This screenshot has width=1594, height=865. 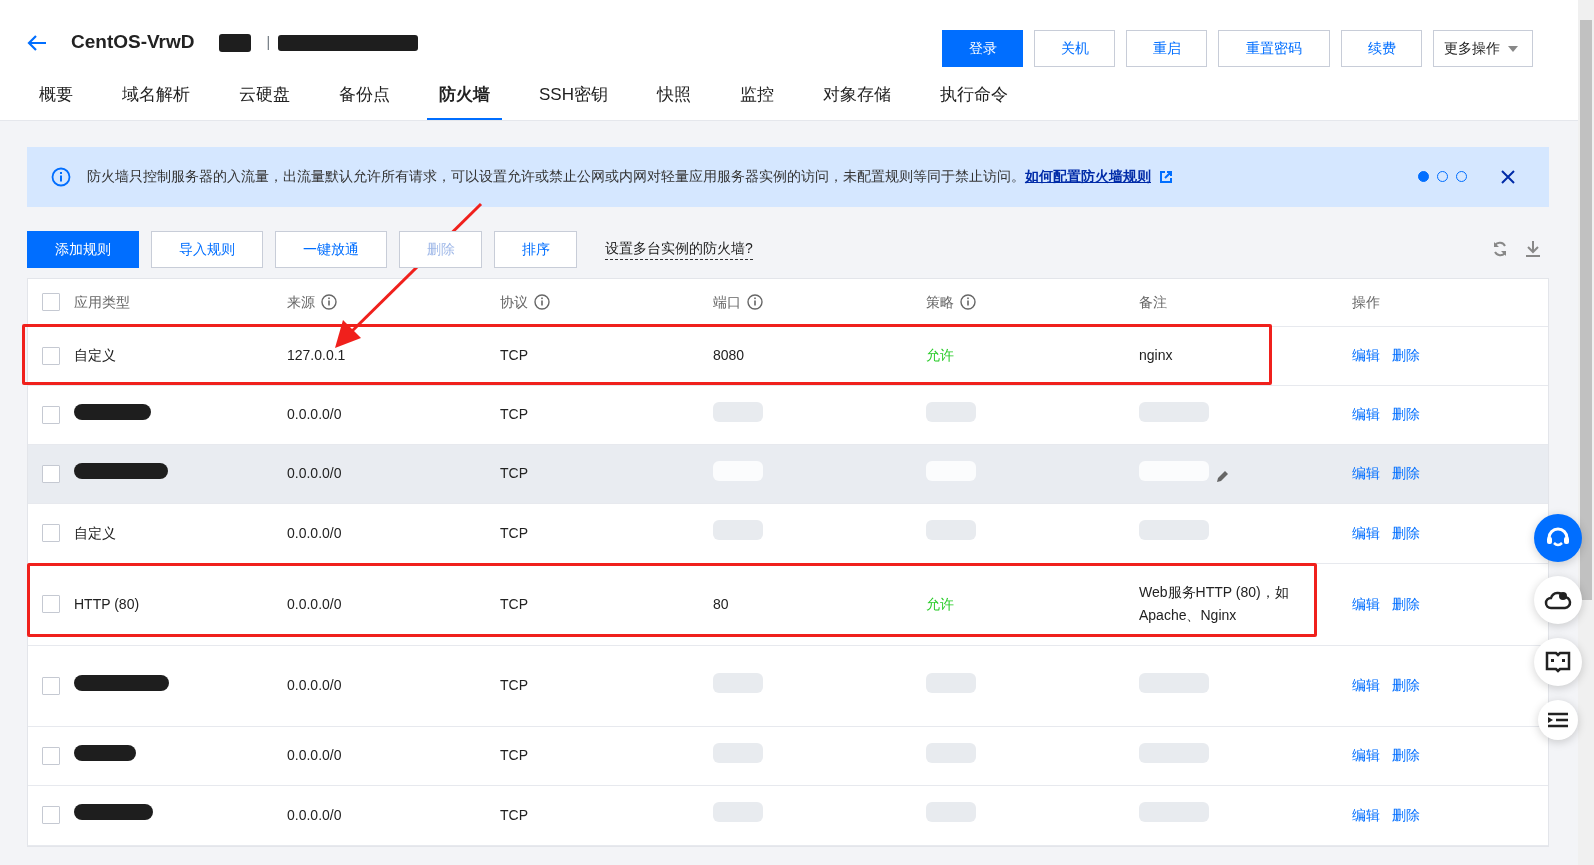 I want to click on help-link: 如何配置防火墙规则, so click(x=1088, y=176).